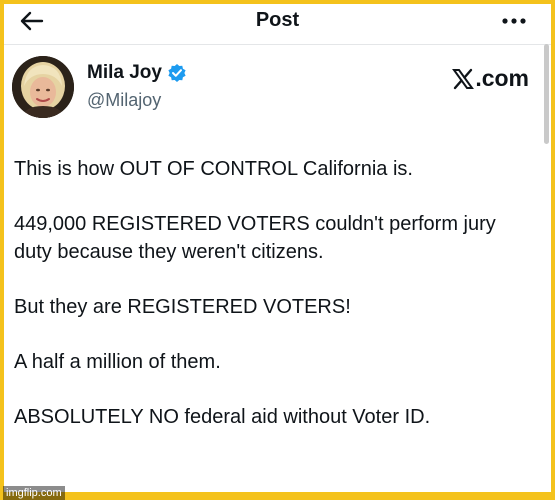 The height and width of the screenshot is (500, 555). I want to click on avatar, so click(43, 87).